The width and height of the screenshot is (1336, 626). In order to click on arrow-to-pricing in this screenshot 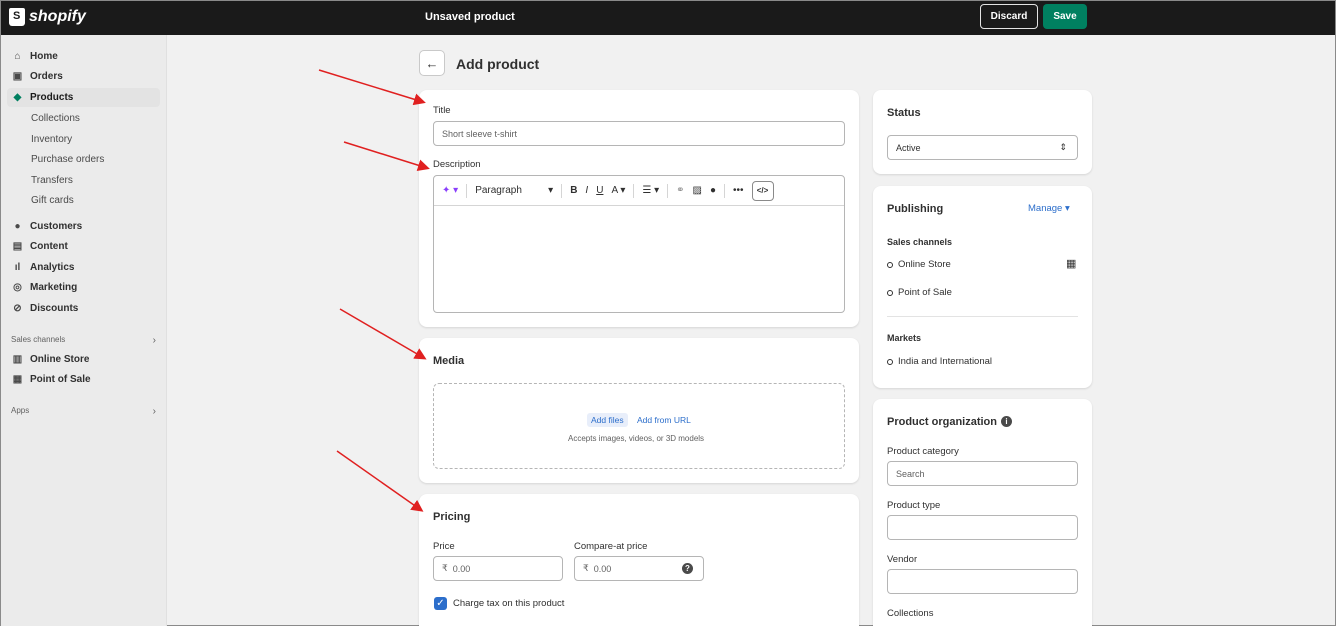, I will do `click(380, 481)`.